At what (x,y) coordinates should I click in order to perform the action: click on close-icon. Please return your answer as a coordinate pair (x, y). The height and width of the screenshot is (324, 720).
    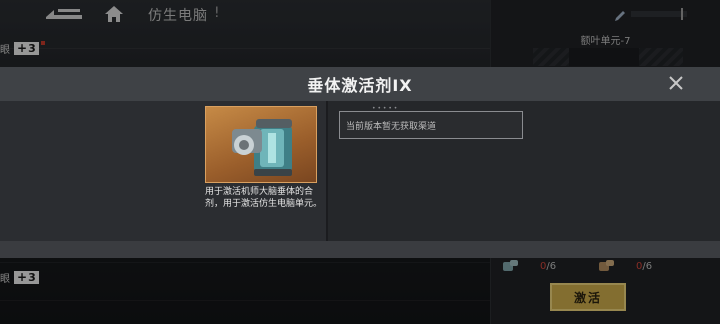
    Looking at the image, I should click on (676, 83).